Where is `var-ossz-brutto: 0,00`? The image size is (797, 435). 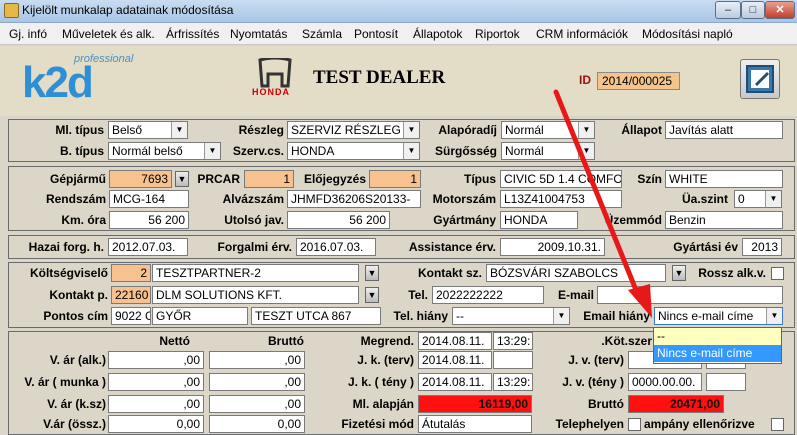 var-ossz-brutto: 0,00 is located at coordinates (257, 424).